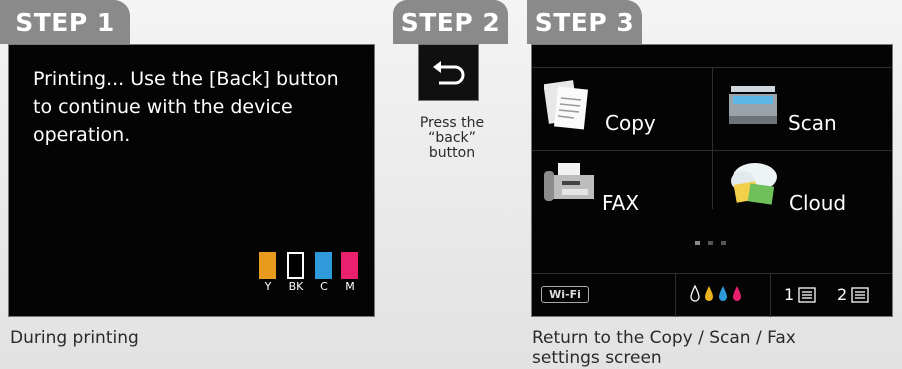 The width and height of the screenshot is (902, 369). What do you see at coordinates (630, 123) in the screenshot?
I see `copy-label: Copy` at bounding box center [630, 123].